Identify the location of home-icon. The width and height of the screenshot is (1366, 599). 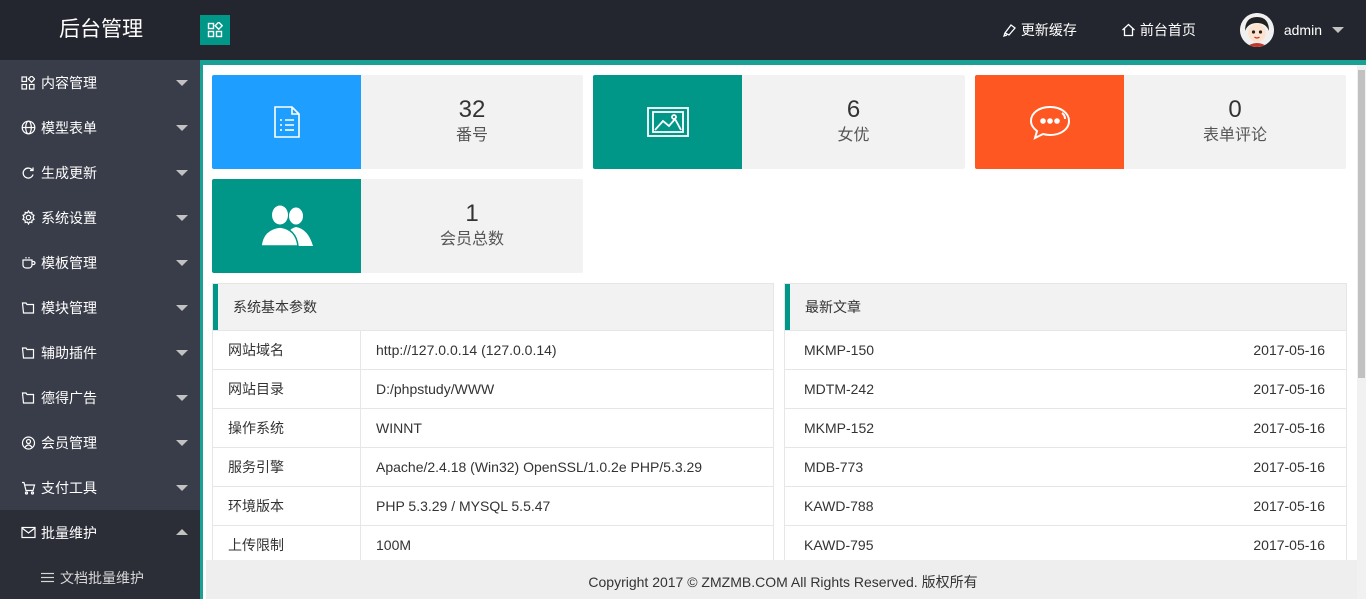
(1128, 30).